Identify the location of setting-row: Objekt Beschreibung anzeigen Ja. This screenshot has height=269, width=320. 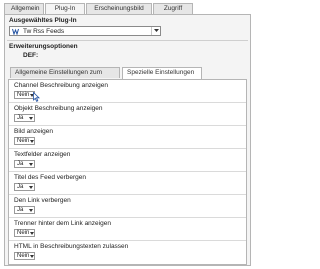
(127, 114).